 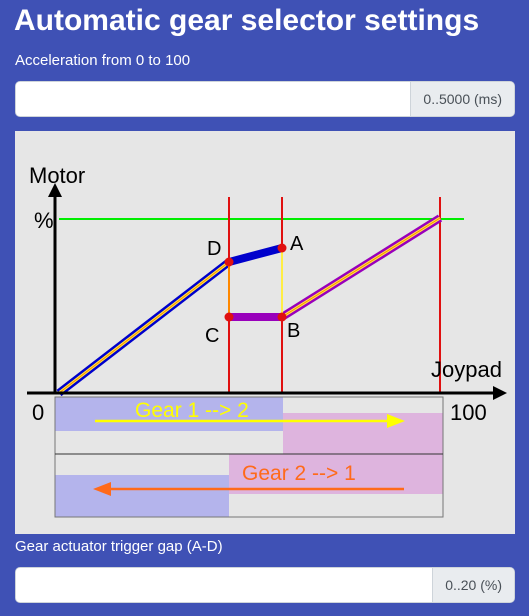 I want to click on upshift-label: Gear 1 --> 2, so click(x=192, y=410).